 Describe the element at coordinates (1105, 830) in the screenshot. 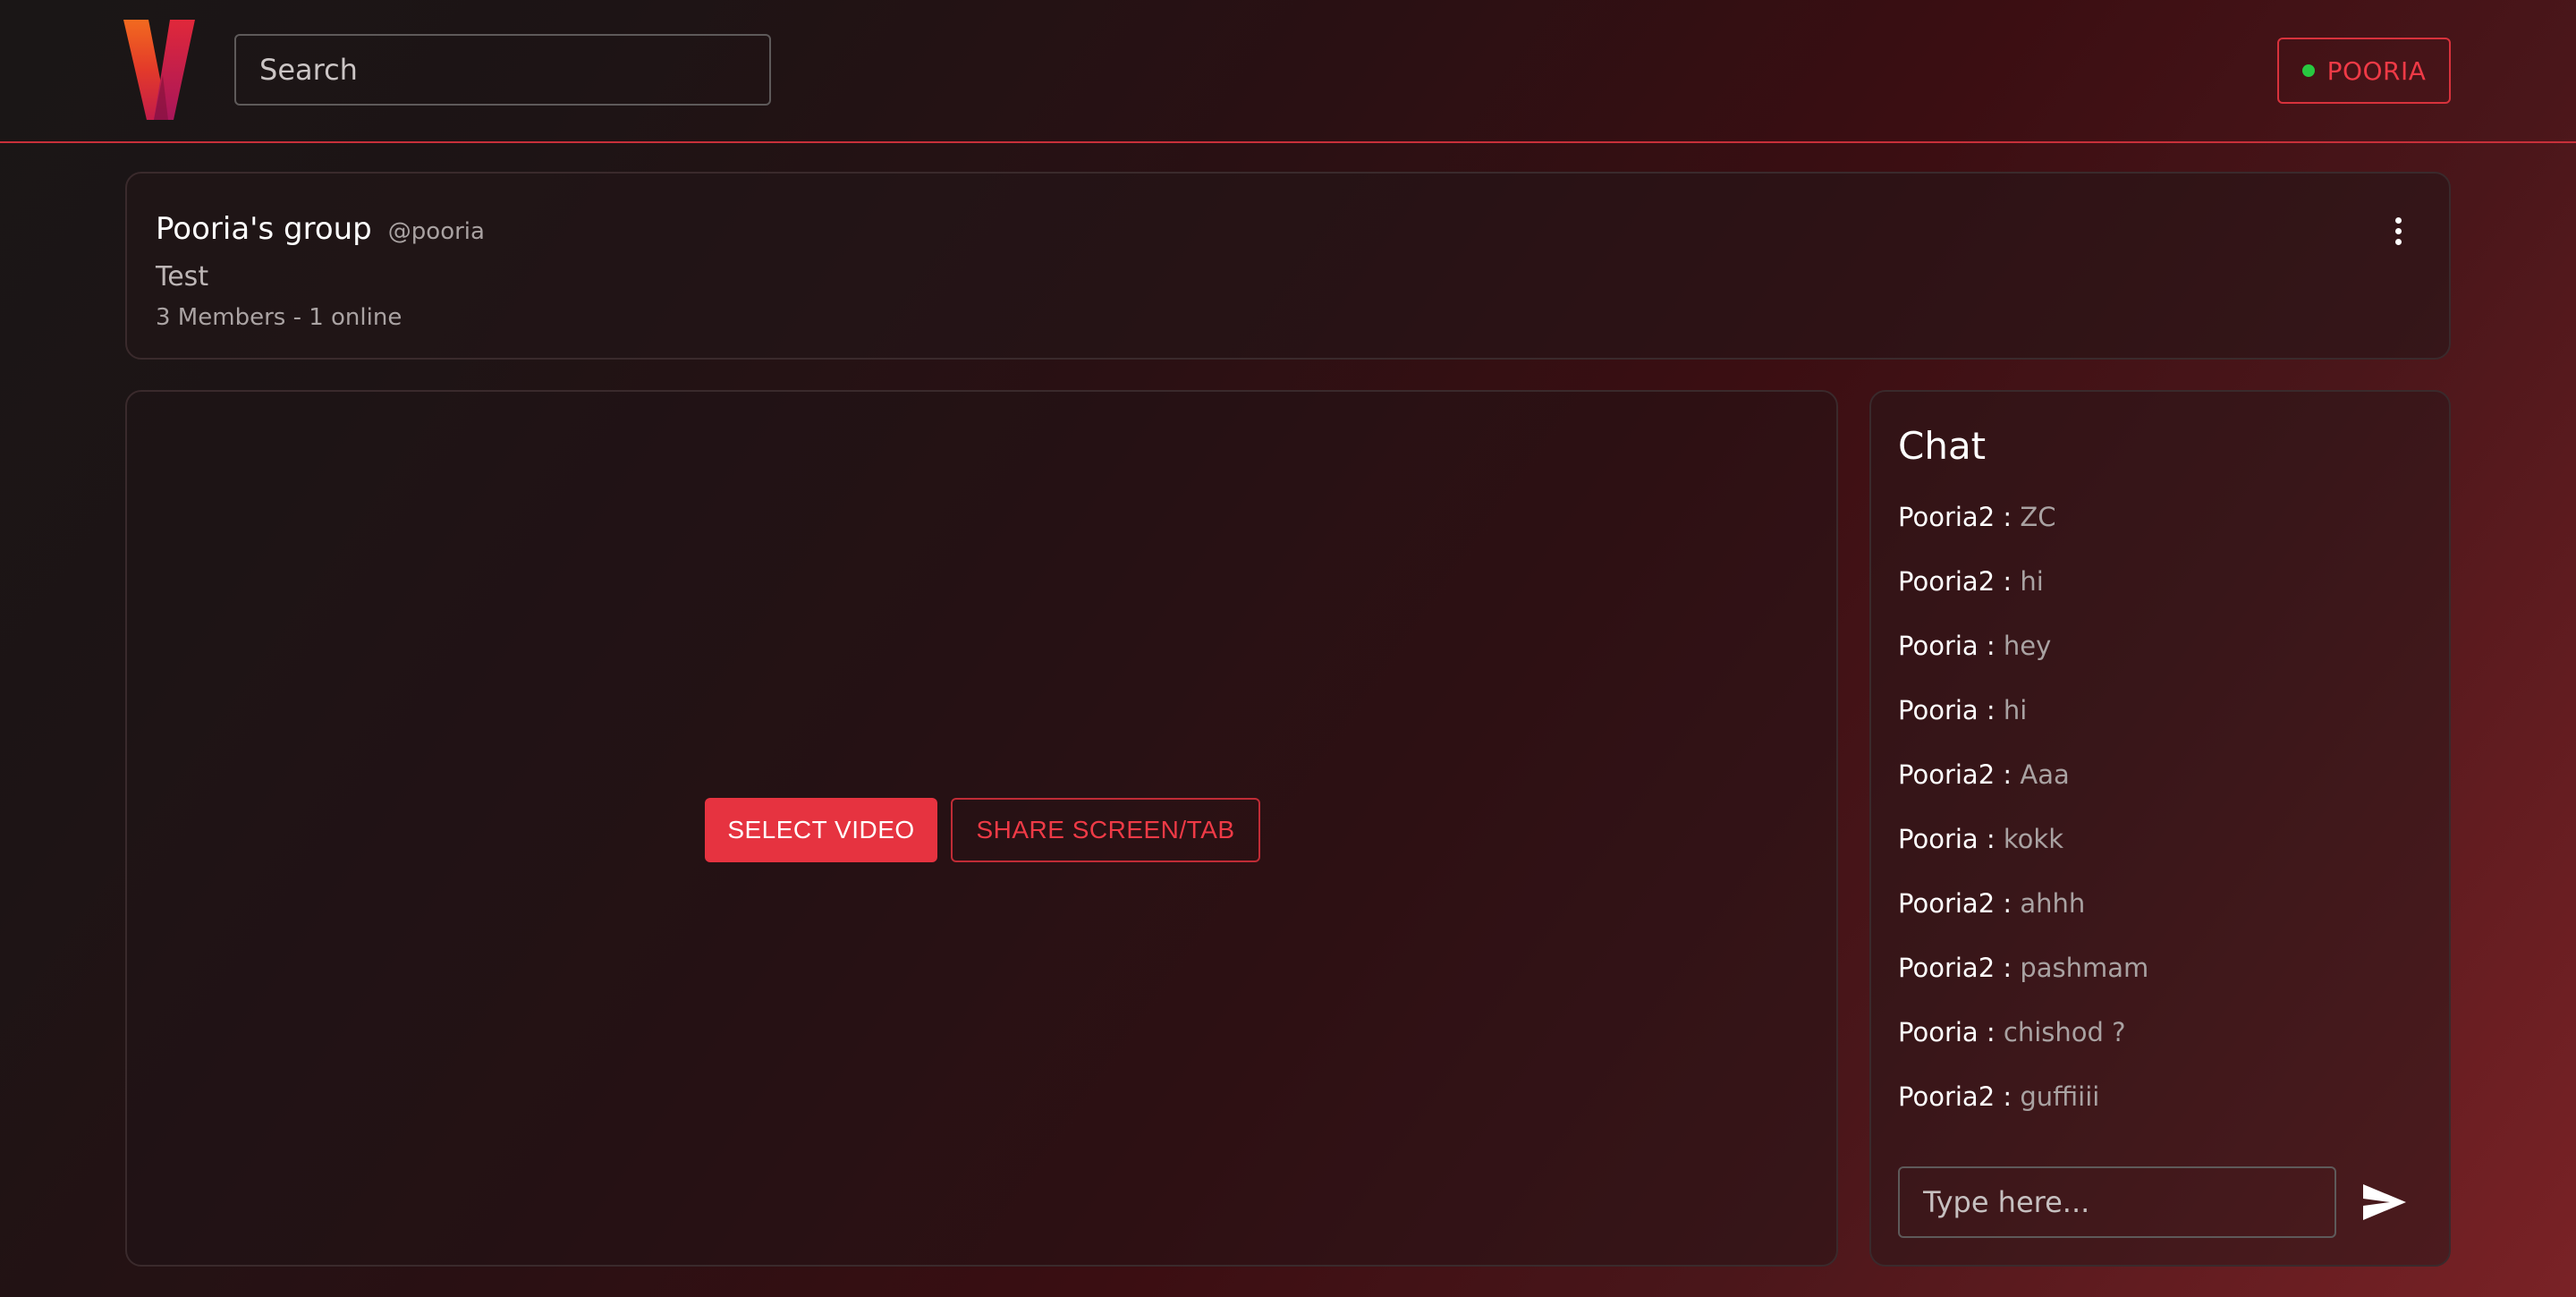

I see `share-screen-button: SHARE SCREEN/TAB` at that location.